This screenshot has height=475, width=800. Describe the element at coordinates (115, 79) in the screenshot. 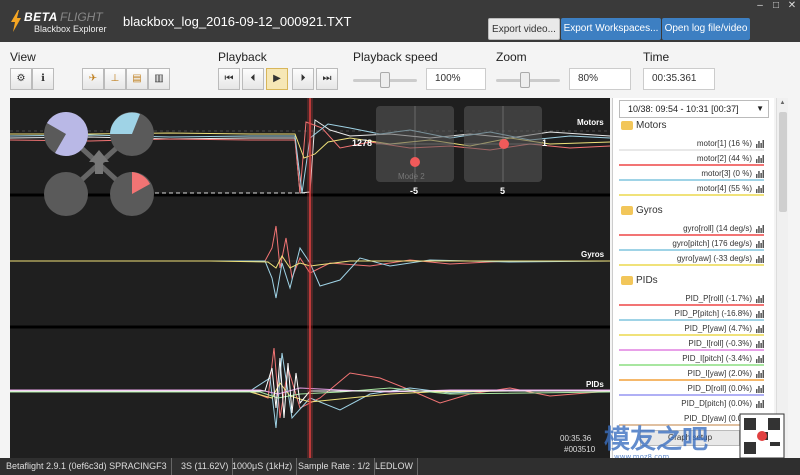

I see `sticks-view-icon: ⊥` at that location.